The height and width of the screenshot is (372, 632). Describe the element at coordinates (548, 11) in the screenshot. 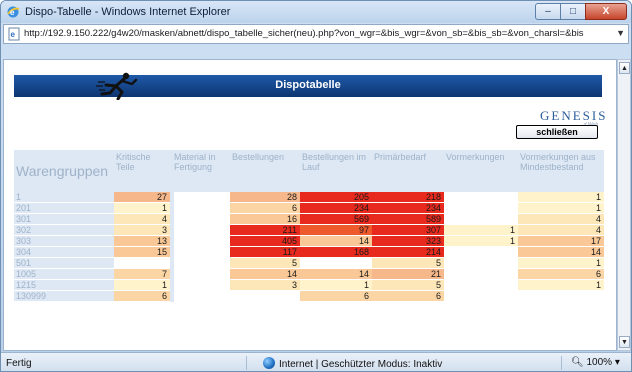

I see `minimize-button: –` at that location.